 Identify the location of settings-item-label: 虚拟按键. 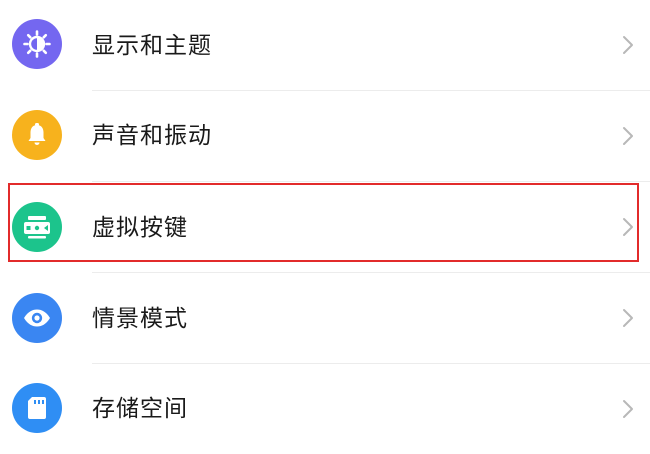
(140, 228).